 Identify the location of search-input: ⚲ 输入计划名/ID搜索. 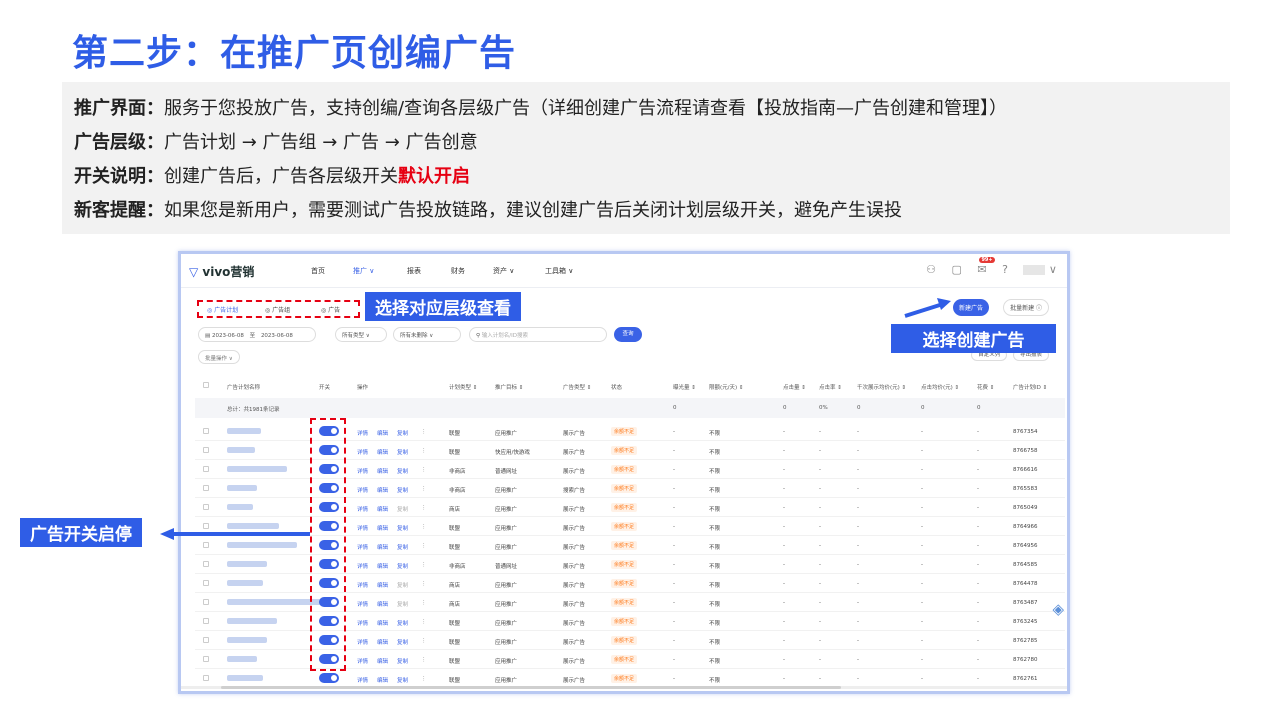
(538, 334).